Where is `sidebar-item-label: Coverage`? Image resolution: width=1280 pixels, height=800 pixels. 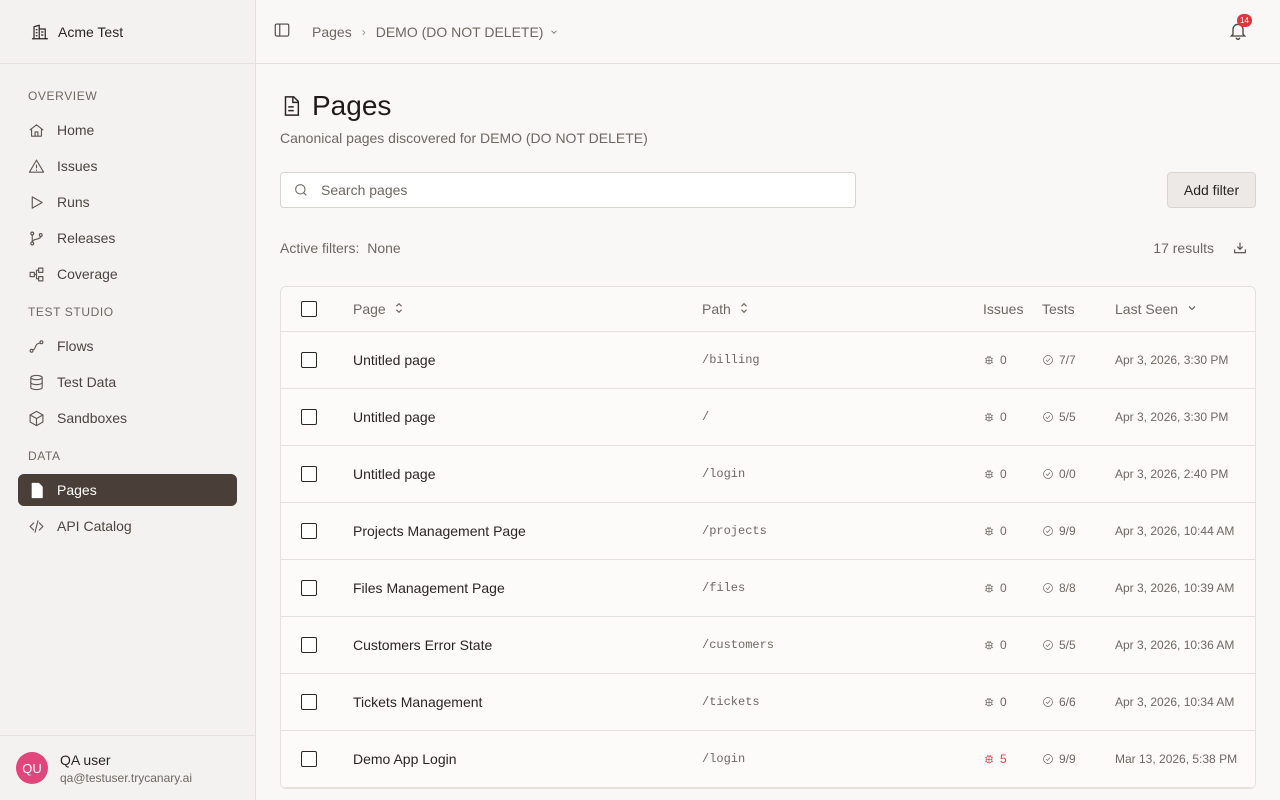
sidebar-item-label: Coverage is located at coordinates (87, 274).